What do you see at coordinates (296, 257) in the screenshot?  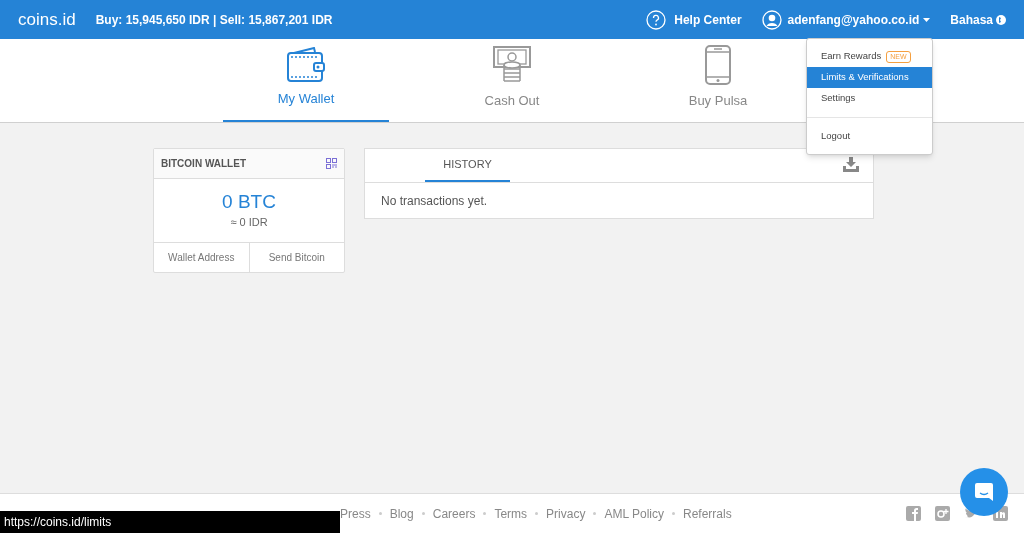 I see `wallet-action-link: Send Bitcoin` at bounding box center [296, 257].